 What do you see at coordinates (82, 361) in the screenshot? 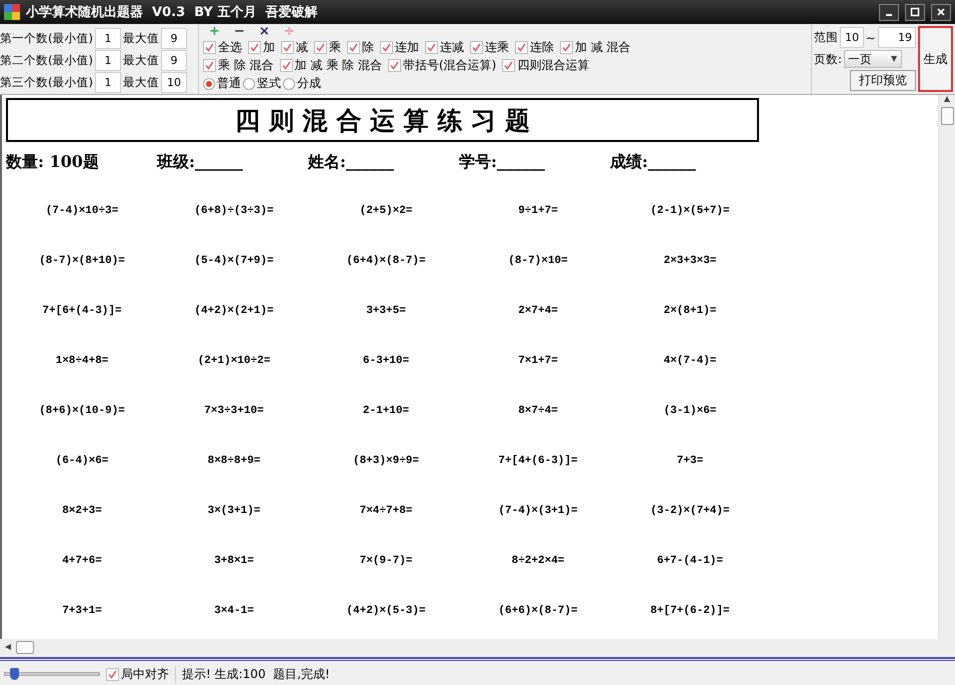
I see `math-problem: 1×8÷4+8=` at bounding box center [82, 361].